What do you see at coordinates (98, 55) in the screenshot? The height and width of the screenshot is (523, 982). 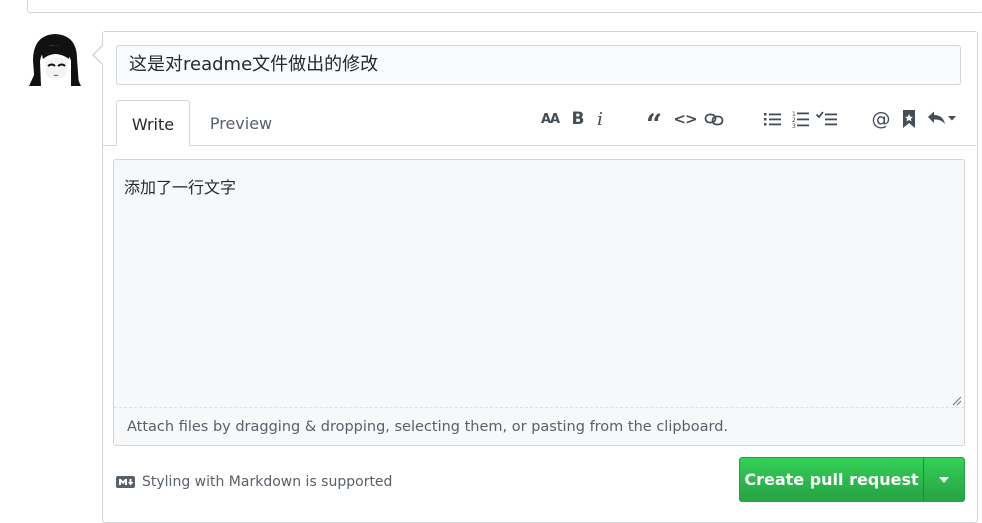 I see `comment-caret-inner` at bounding box center [98, 55].